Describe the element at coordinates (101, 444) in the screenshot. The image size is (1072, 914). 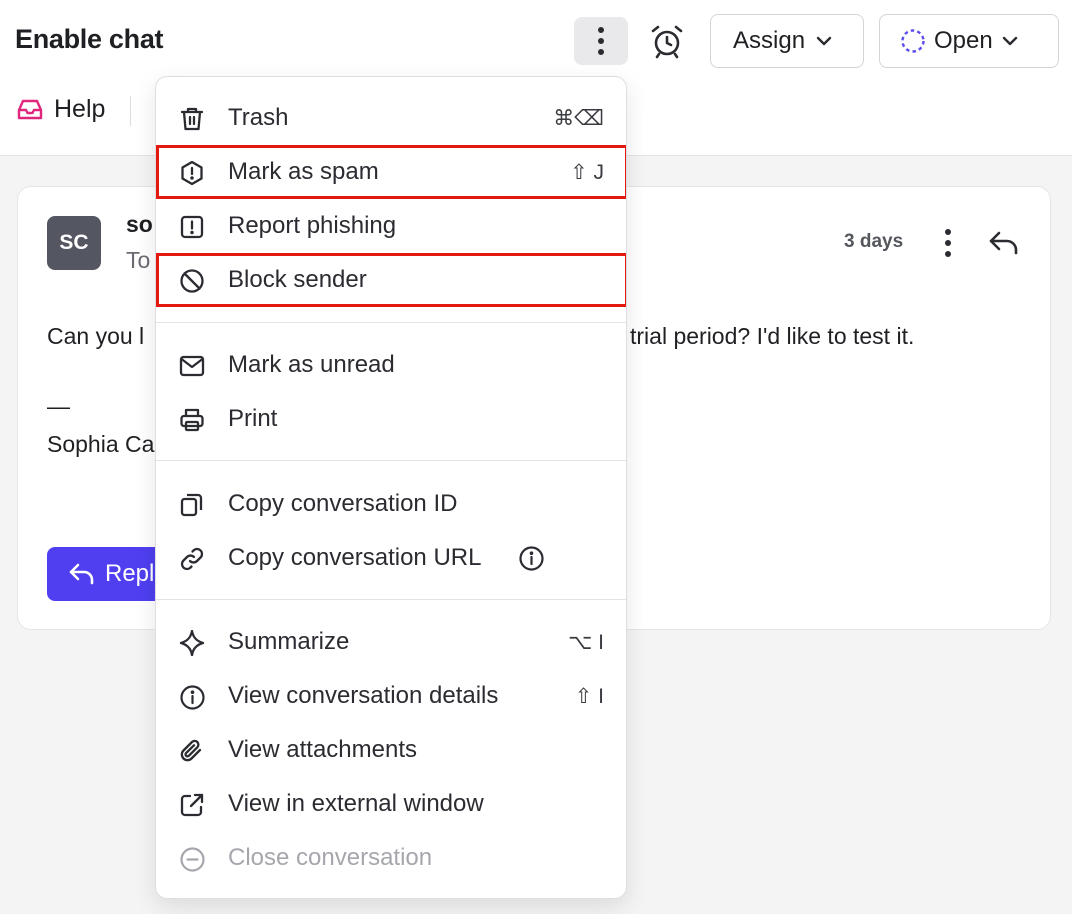
I see `signature-name: Sophia Ca` at that location.